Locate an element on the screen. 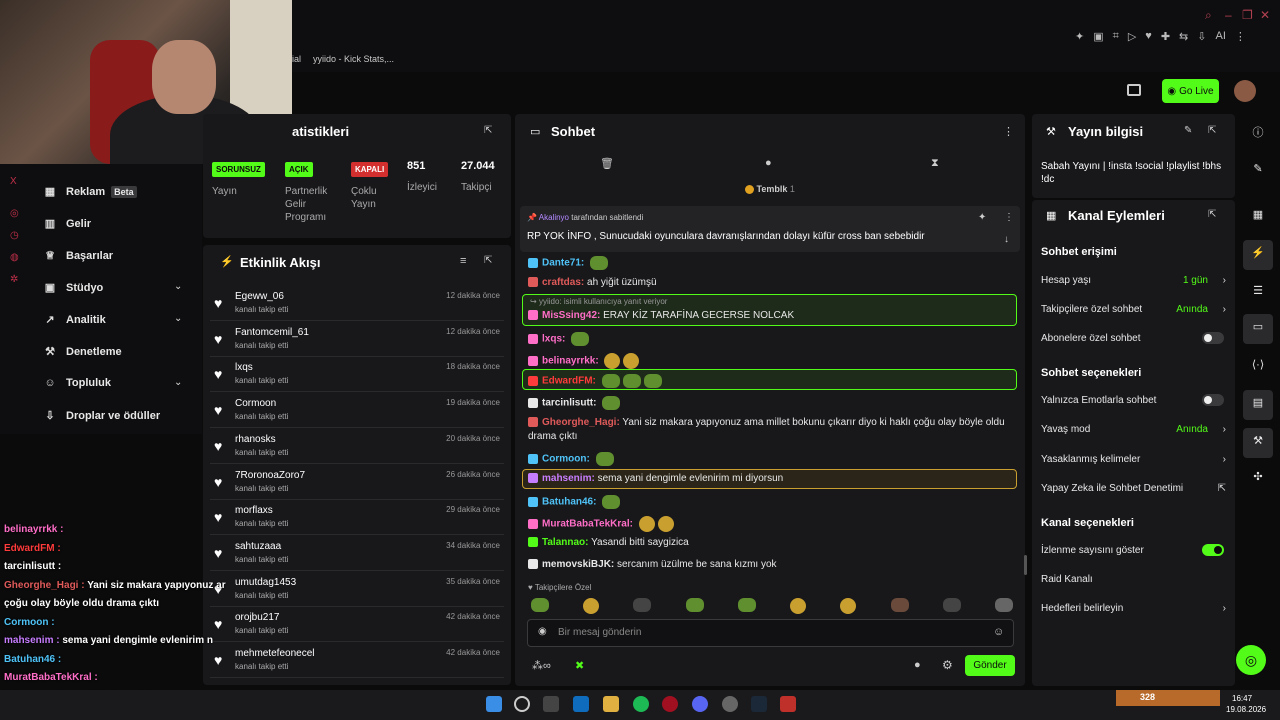 This screenshot has height=720, width=1280. nav-item-basarilar: ♕ Başarılar is located at coordinates (78, 256).